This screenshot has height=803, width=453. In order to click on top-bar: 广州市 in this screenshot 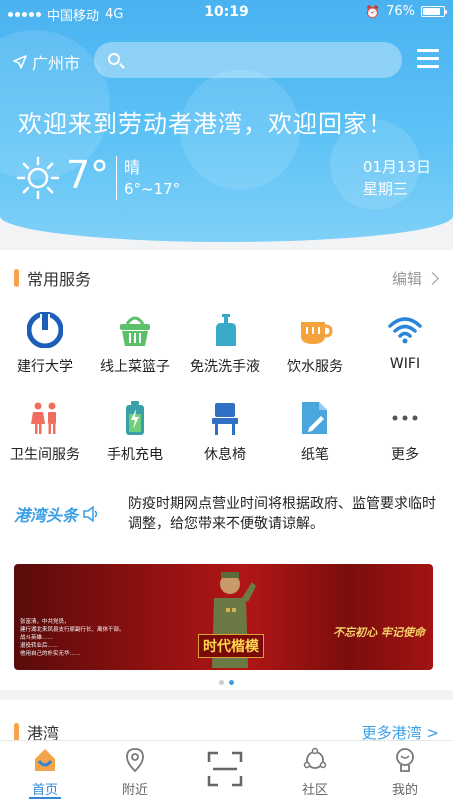, I will do `click(226, 60)`.